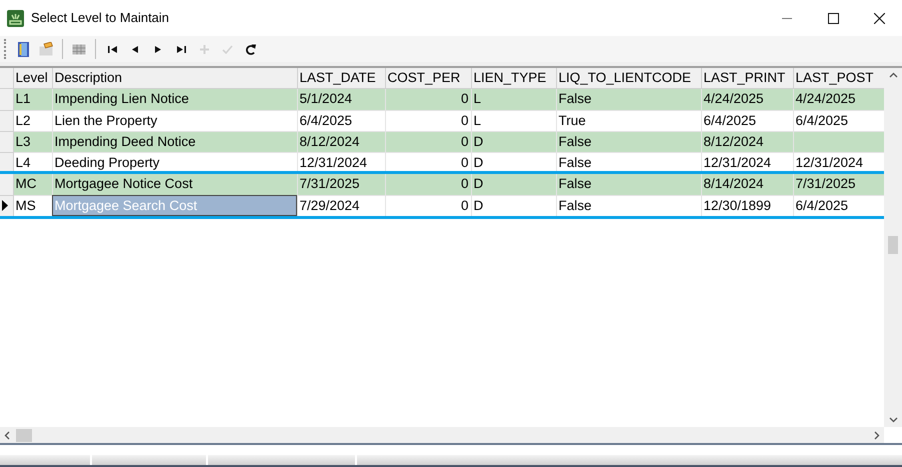  What do you see at coordinates (158, 49) in the screenshot?
I see `next-record-icon` at bounding box center [158, 49].